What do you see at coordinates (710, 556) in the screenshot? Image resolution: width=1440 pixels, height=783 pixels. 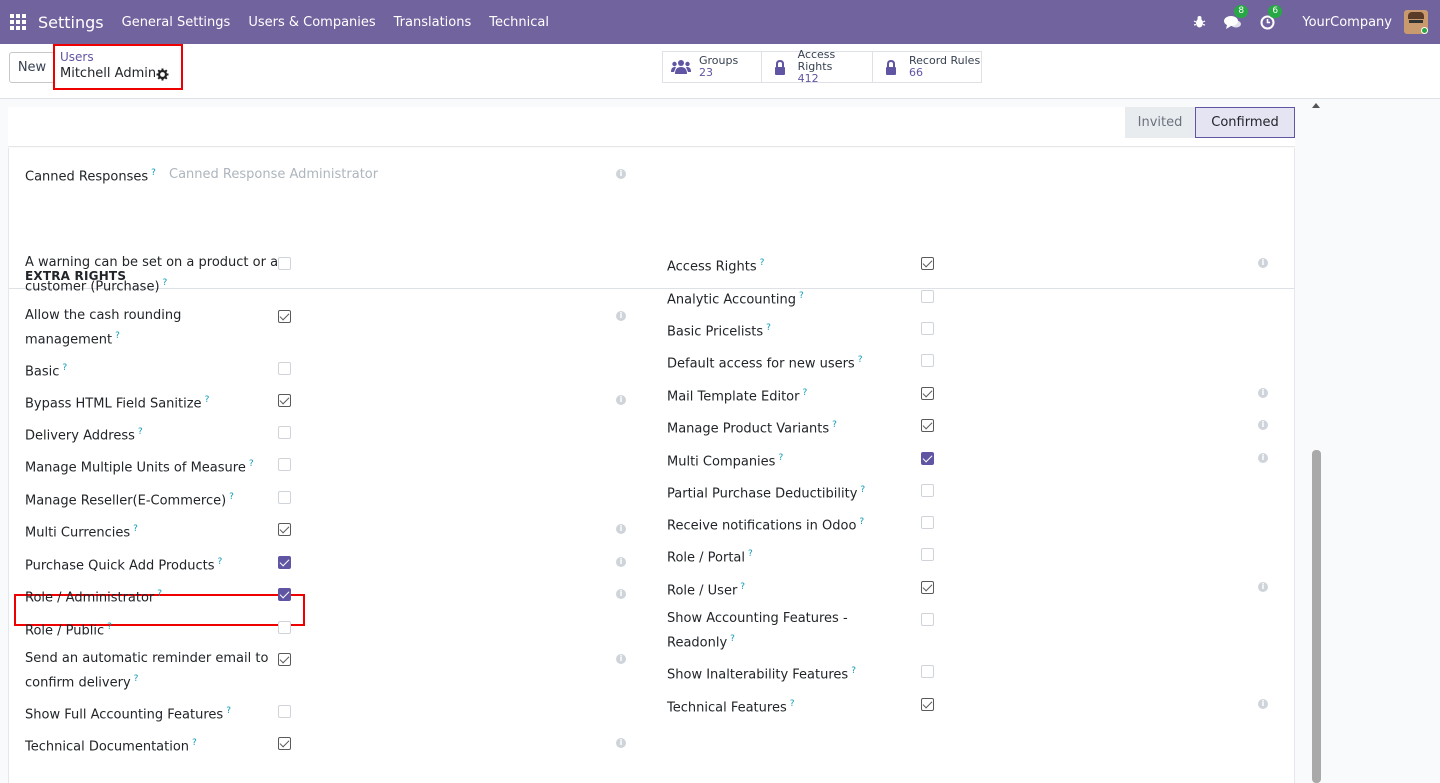 I see `permission-label-role-portal: Role / Portal?` at bounding box center [710, 556].